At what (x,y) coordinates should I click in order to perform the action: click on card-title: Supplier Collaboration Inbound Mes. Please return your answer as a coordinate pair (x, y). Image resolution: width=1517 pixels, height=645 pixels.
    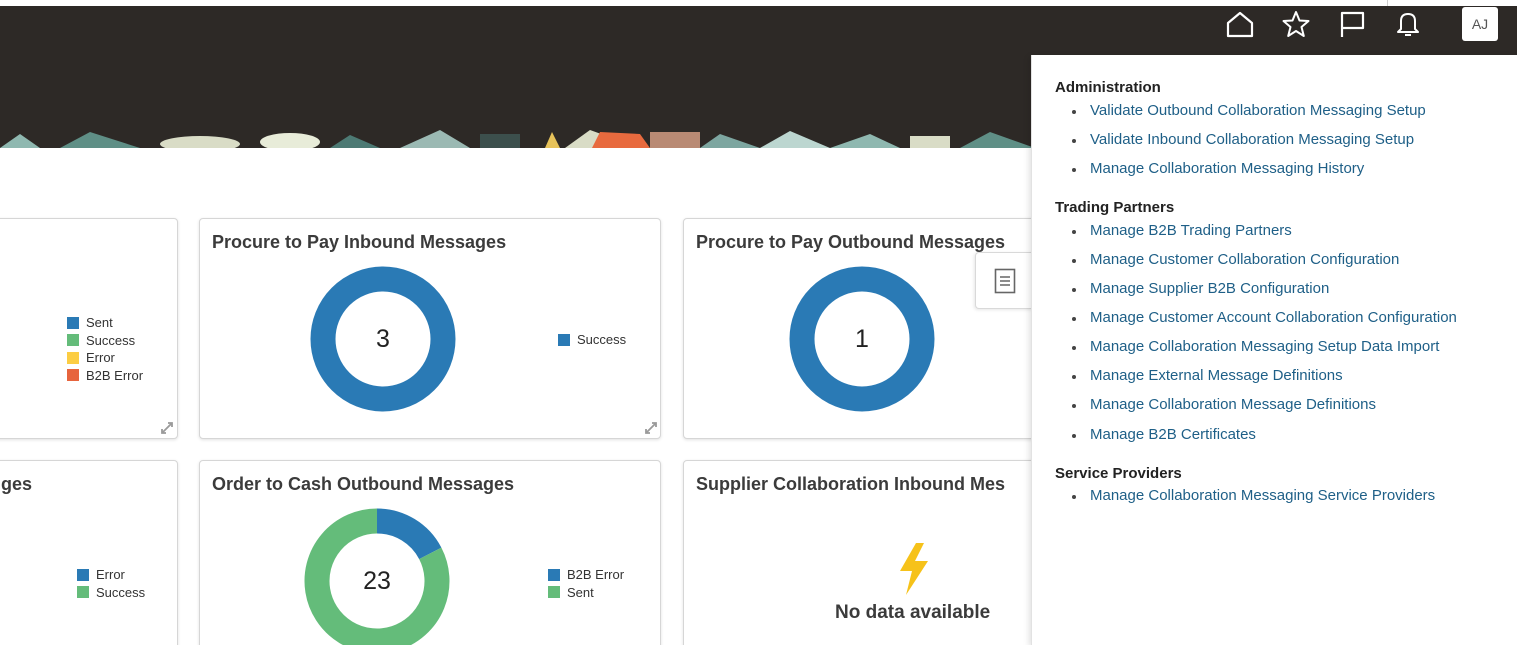
    Looking at the image, I should click on (850, 484).